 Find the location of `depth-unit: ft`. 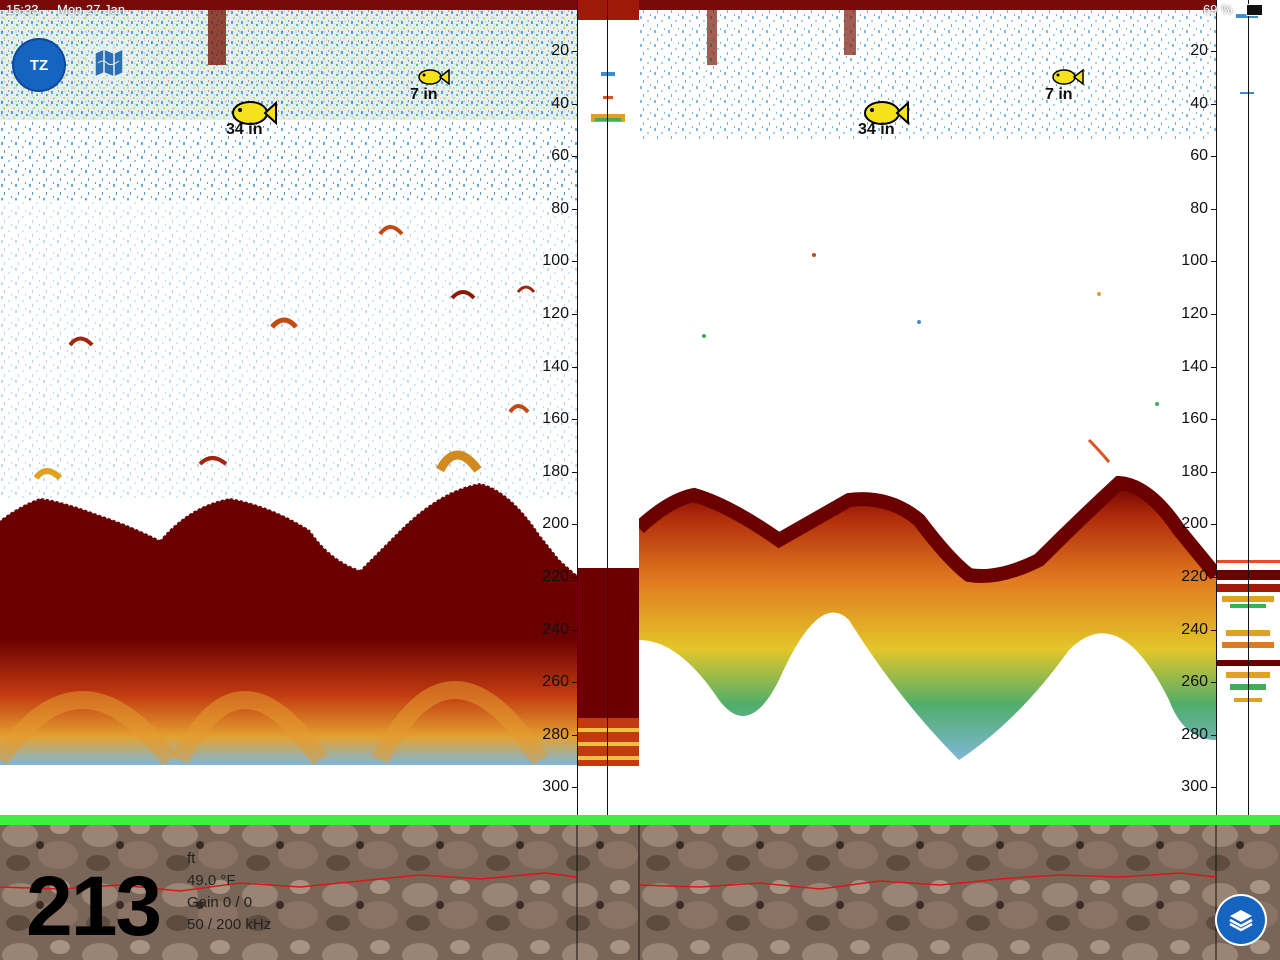

depth-unit: ft is located at coordinates (191, 858).